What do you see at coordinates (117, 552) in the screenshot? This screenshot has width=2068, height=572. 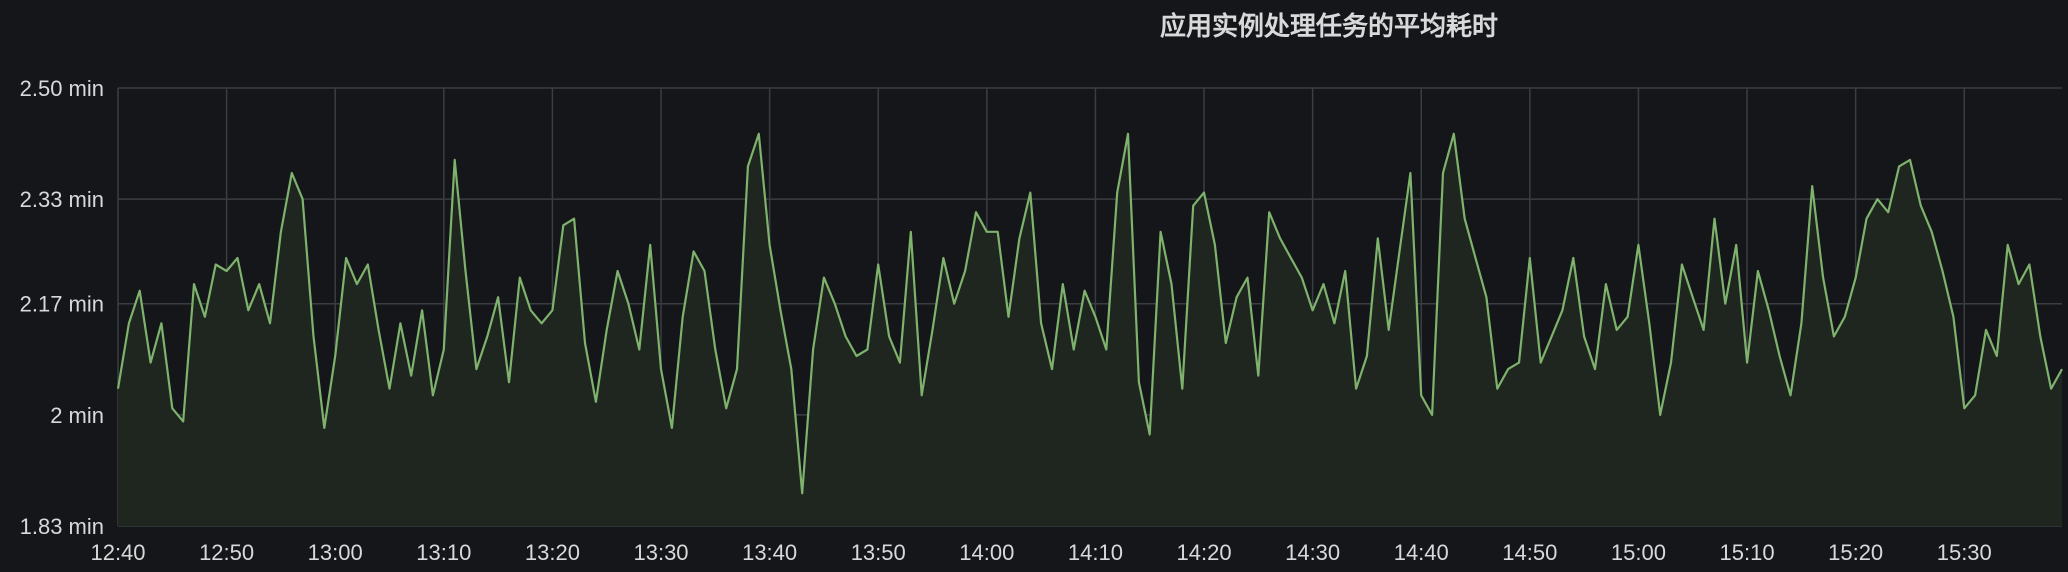 I see `x-tick-label: 12:40` at bounding box center [117, 552].